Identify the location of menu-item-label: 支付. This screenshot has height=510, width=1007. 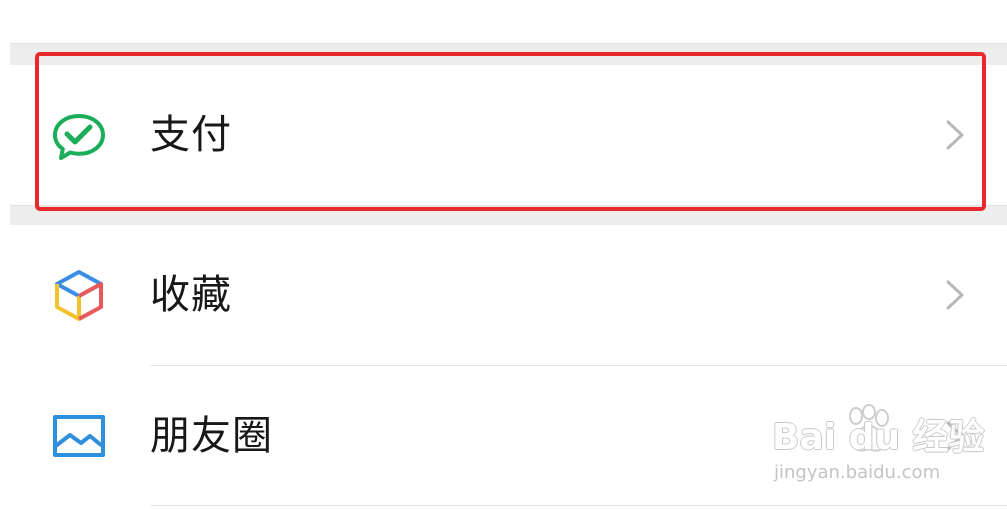
(191, 135).